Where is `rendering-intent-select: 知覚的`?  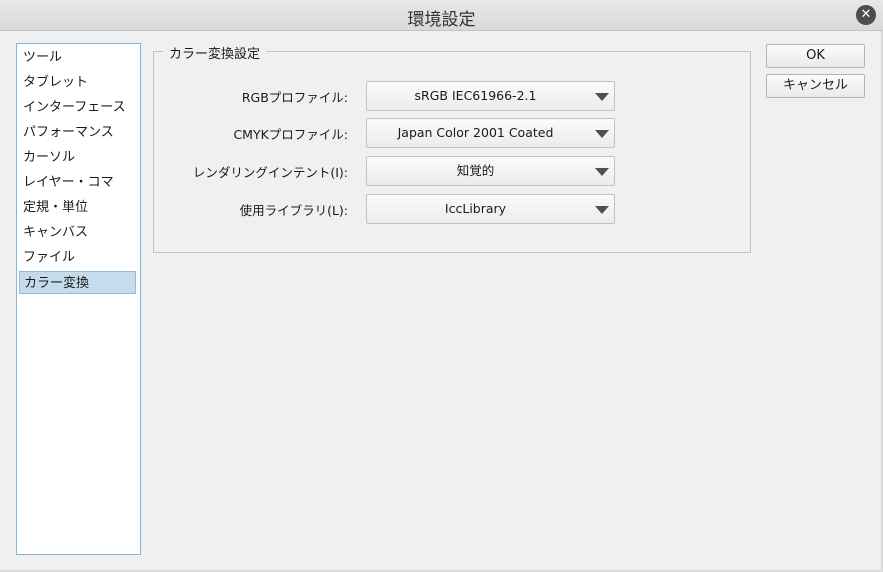 rendering-intent-select: 知覚的 is located at coordinates (490, 171).